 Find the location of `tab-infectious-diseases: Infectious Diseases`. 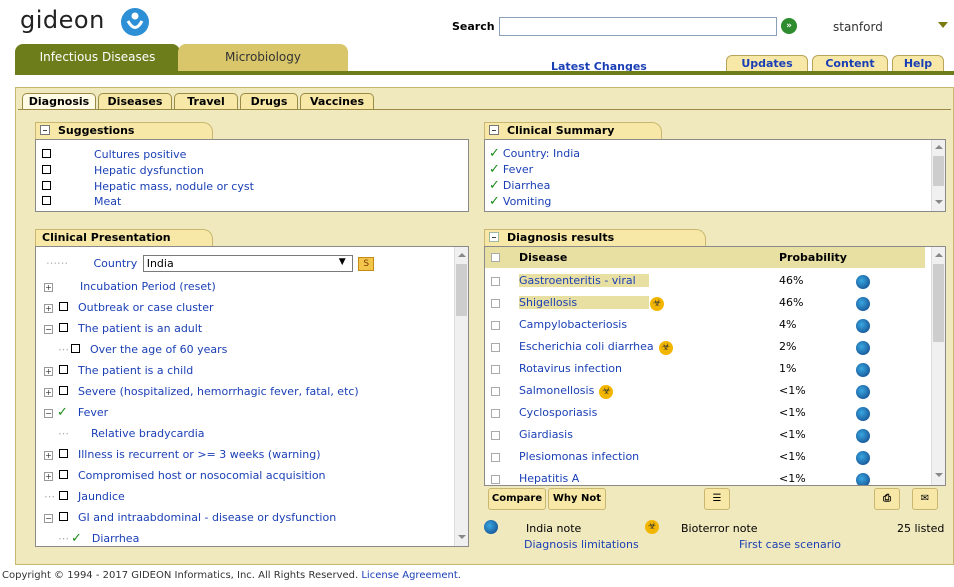

tab-infectious-diseases: Infectious Diseases is located at coordinates (97, 58).